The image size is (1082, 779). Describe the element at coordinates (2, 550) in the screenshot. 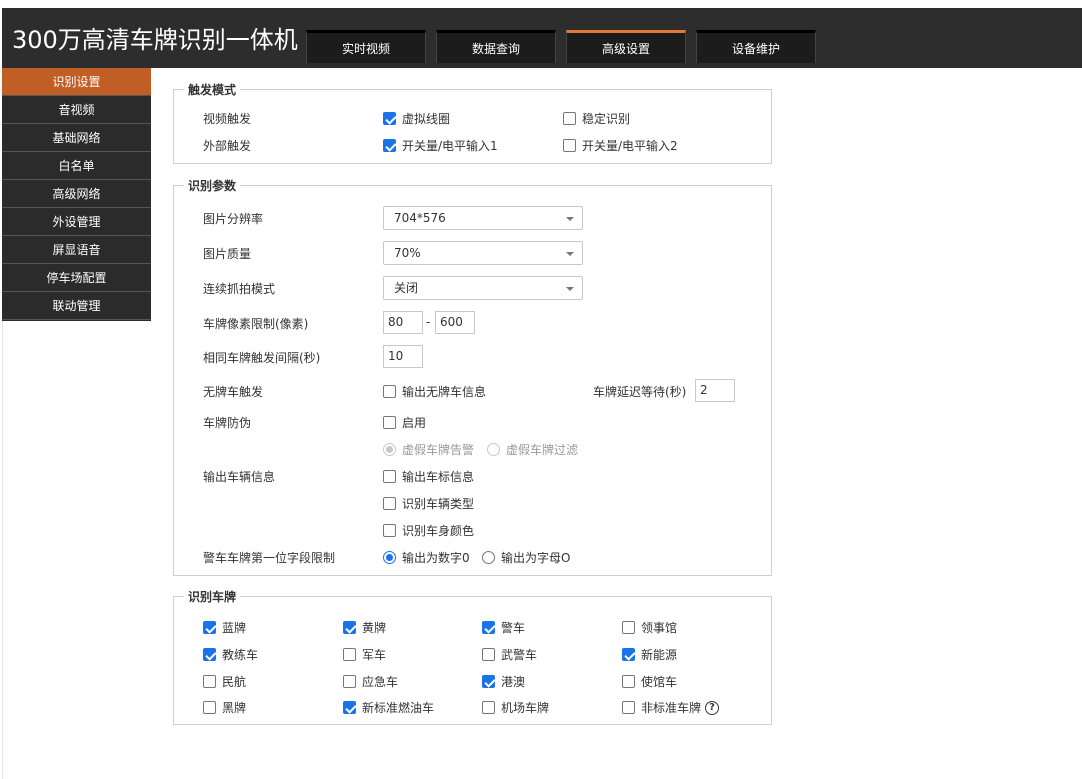

I see `divider` at that location.